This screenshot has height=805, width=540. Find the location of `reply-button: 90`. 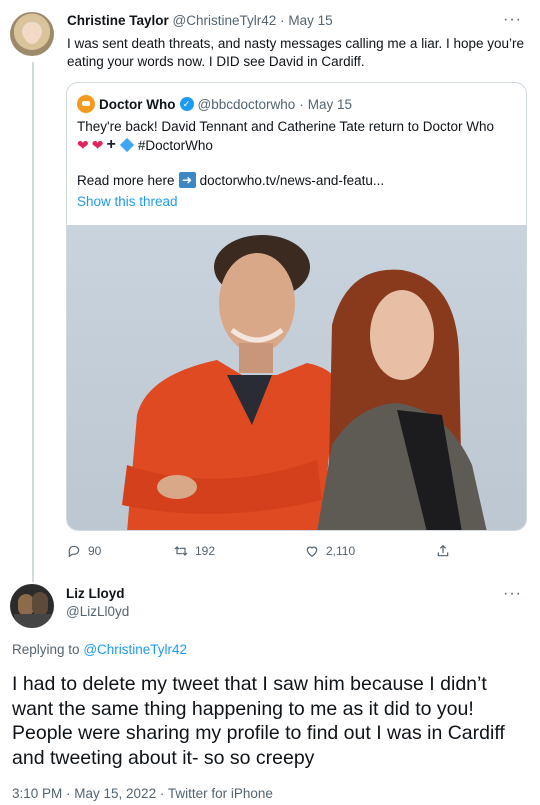

reply-button: 90 is located at coordinates (83, 551).